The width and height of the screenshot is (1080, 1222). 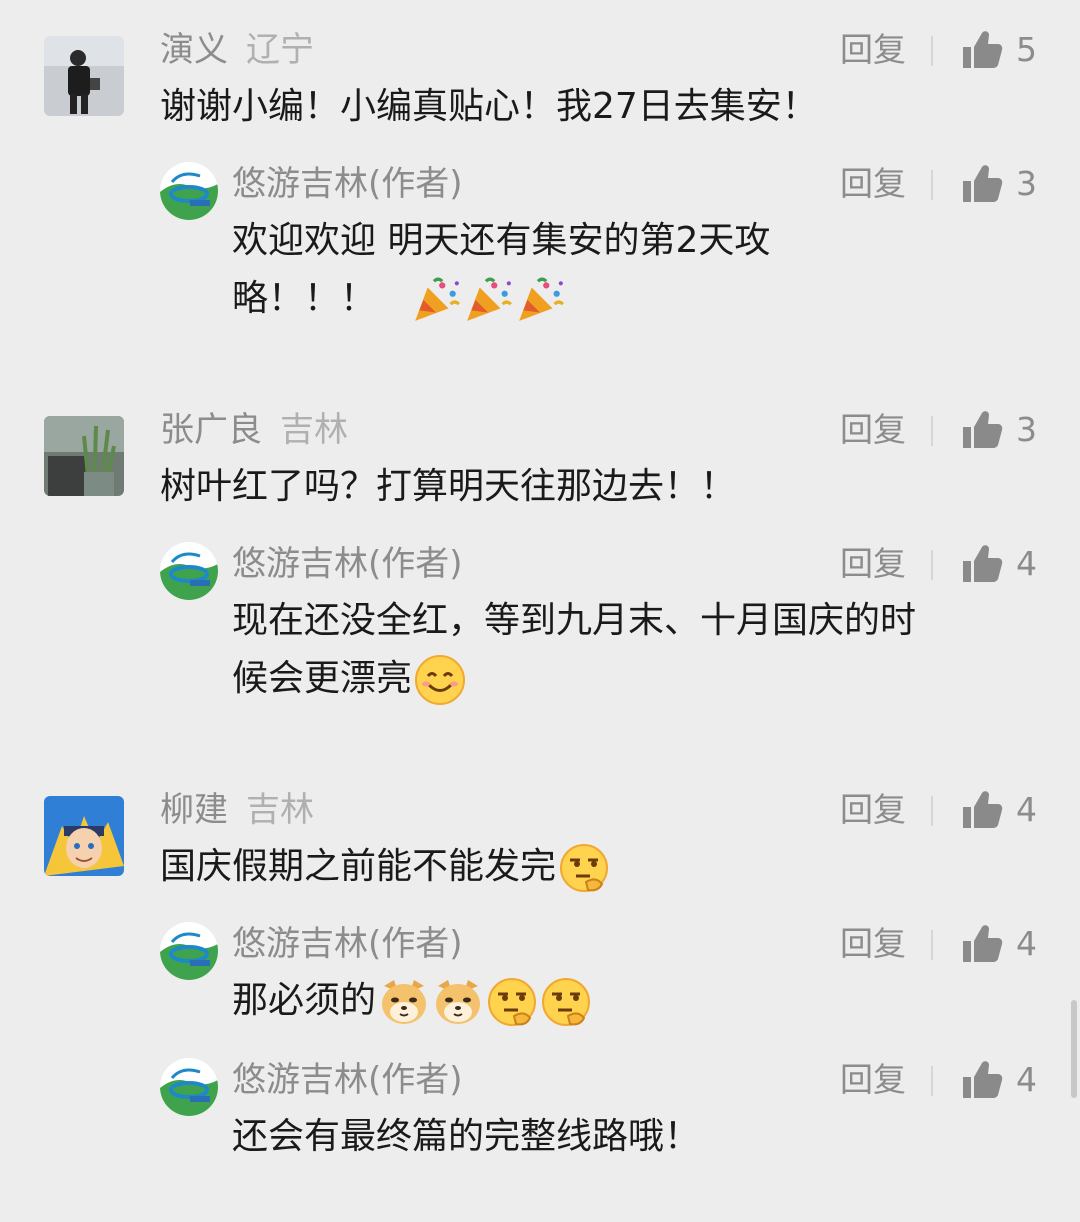 What do you see at coordinates (1074, 1049) in the screenshot?
I see `scrollbar` at bounding box center [1074, 1049].